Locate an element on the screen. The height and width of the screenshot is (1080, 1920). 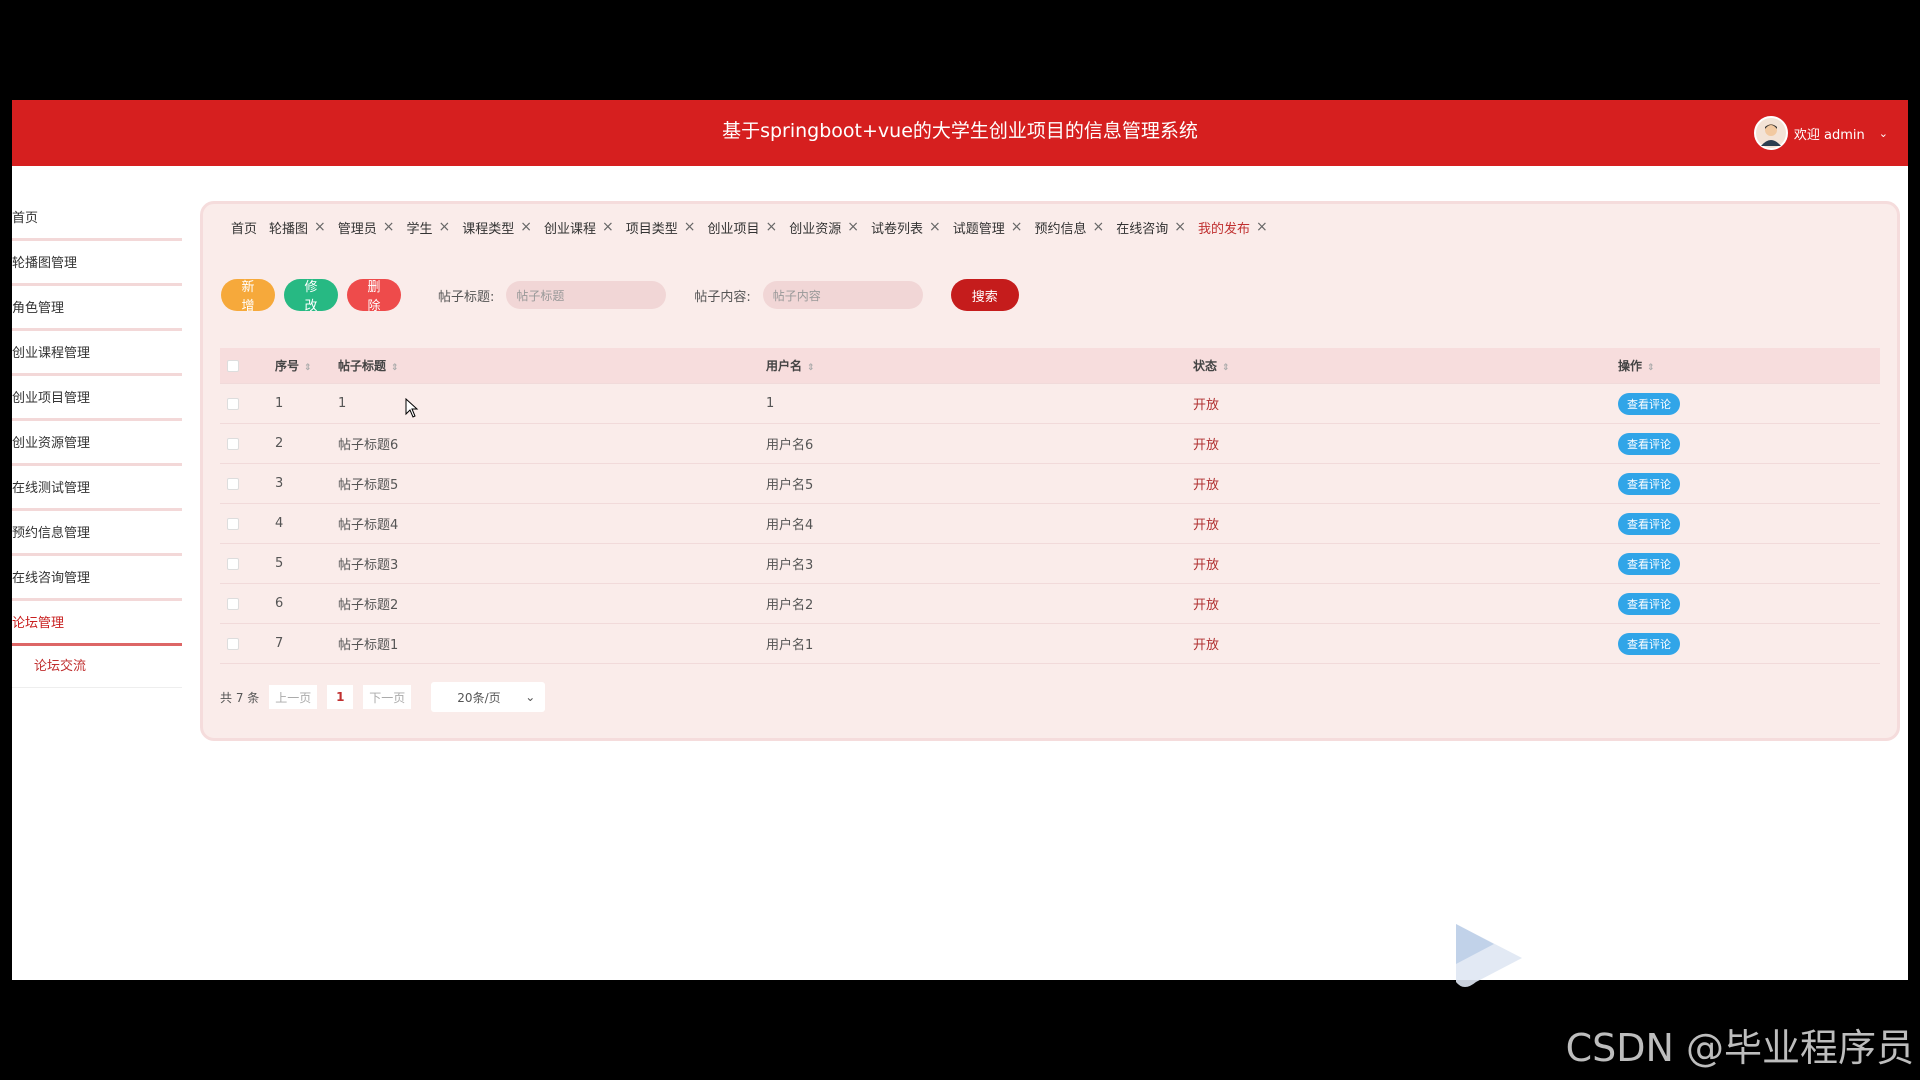
table-row: 7 帖子标题1 用户名1 开放 查看评论 is located at coordinates (1050, 644).